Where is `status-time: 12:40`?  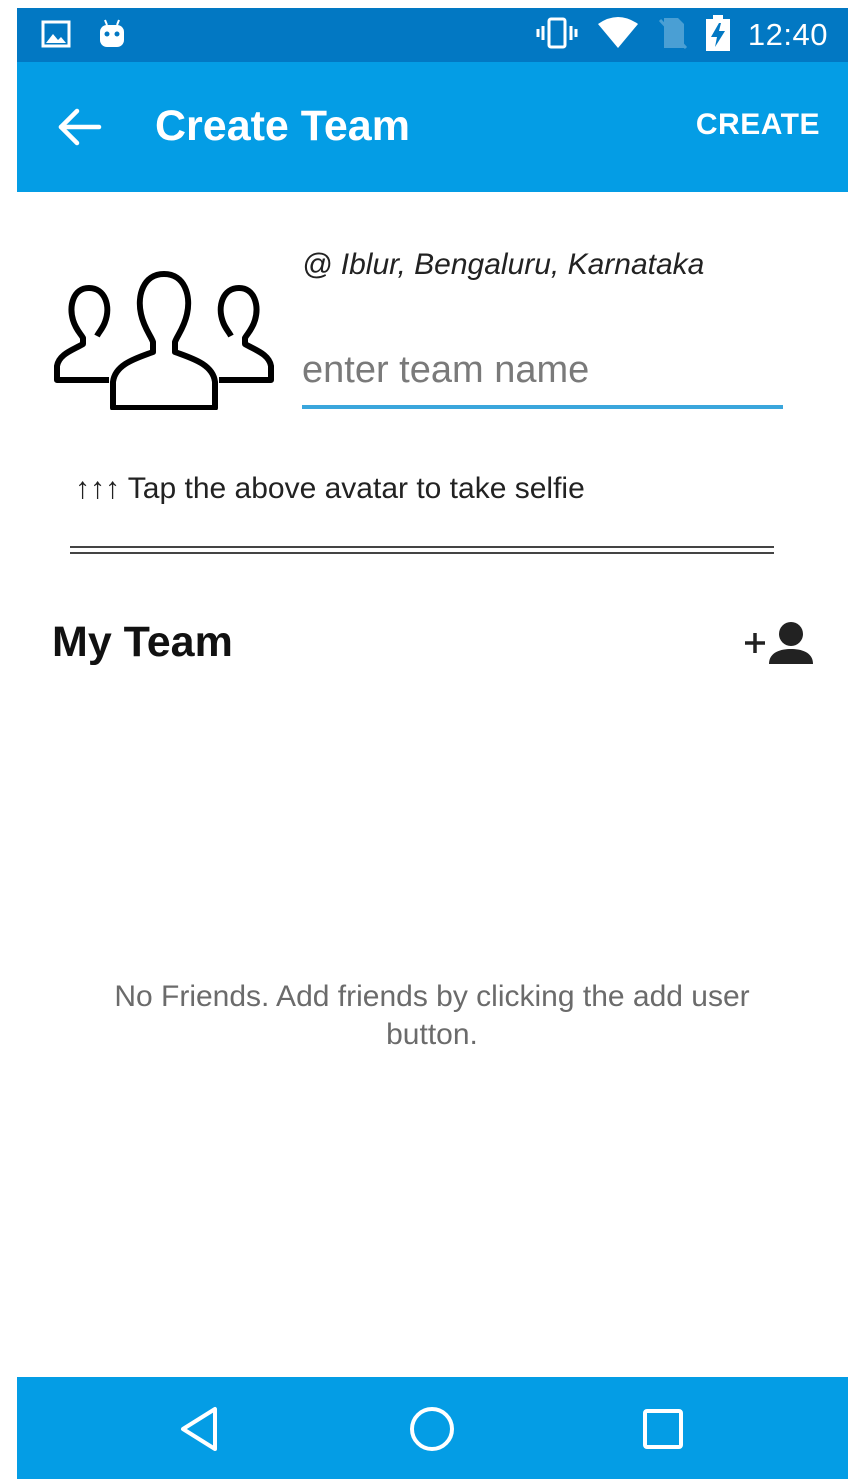 status-time: 12:40 is located at coordinates (787, 34).